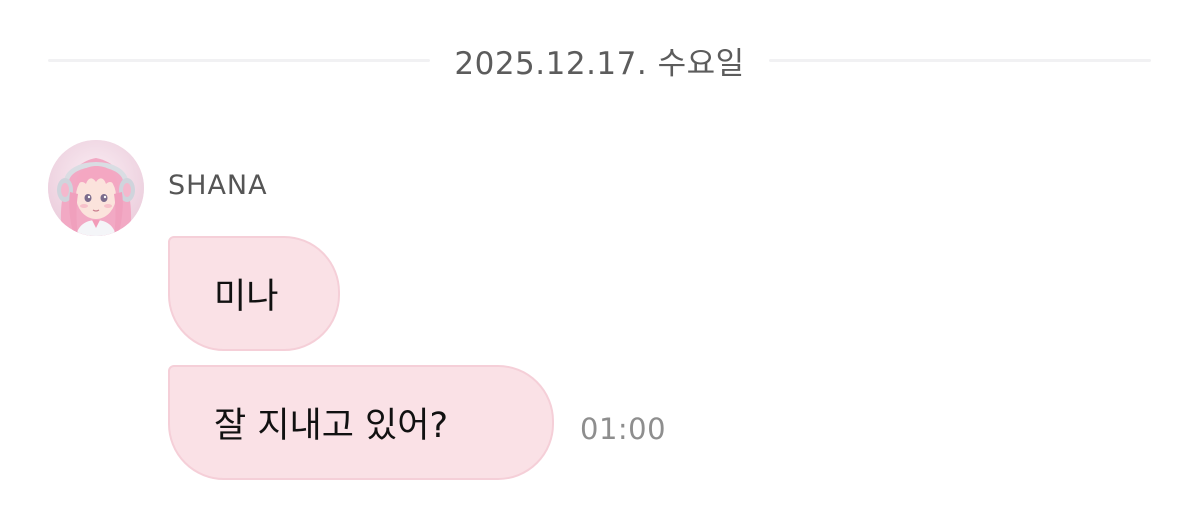 This screenshot has width=1199, height=507. Describe the element at coordinates (239, 60) in the screenshot. I see `date-separator-line-left` at that location.